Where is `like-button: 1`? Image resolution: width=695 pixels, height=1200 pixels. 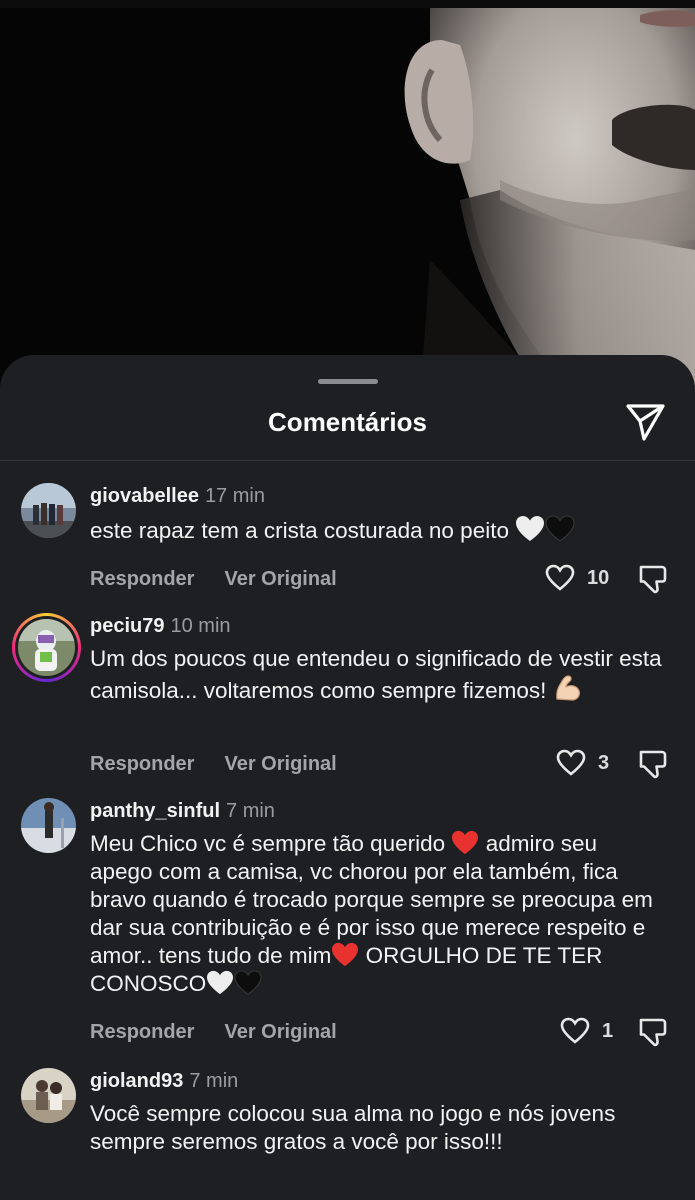 like-button: 1 is located at coordinates (586, 1031).